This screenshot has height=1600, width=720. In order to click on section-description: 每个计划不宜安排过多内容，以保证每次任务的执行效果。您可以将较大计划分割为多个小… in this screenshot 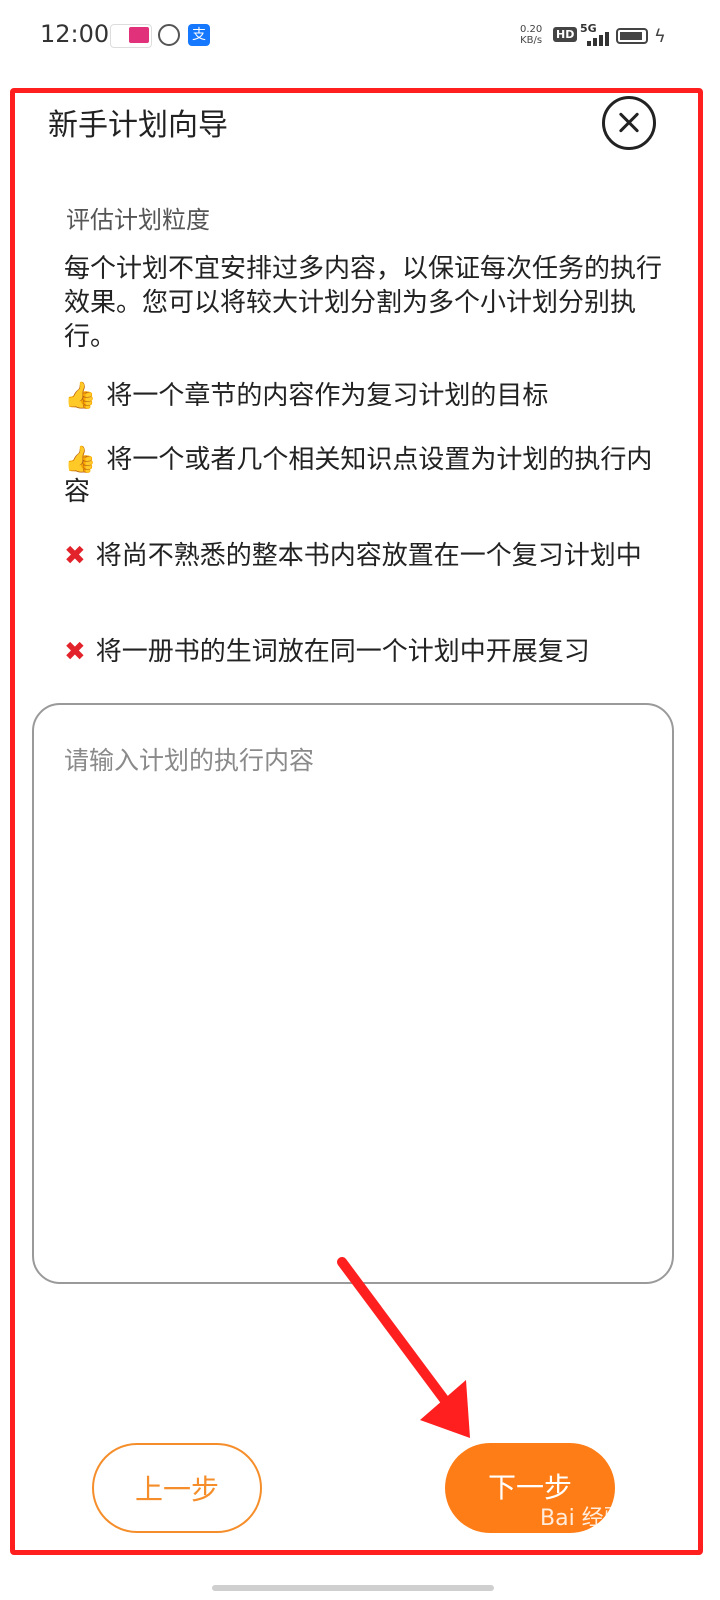, I will do `click(363, 303)`.